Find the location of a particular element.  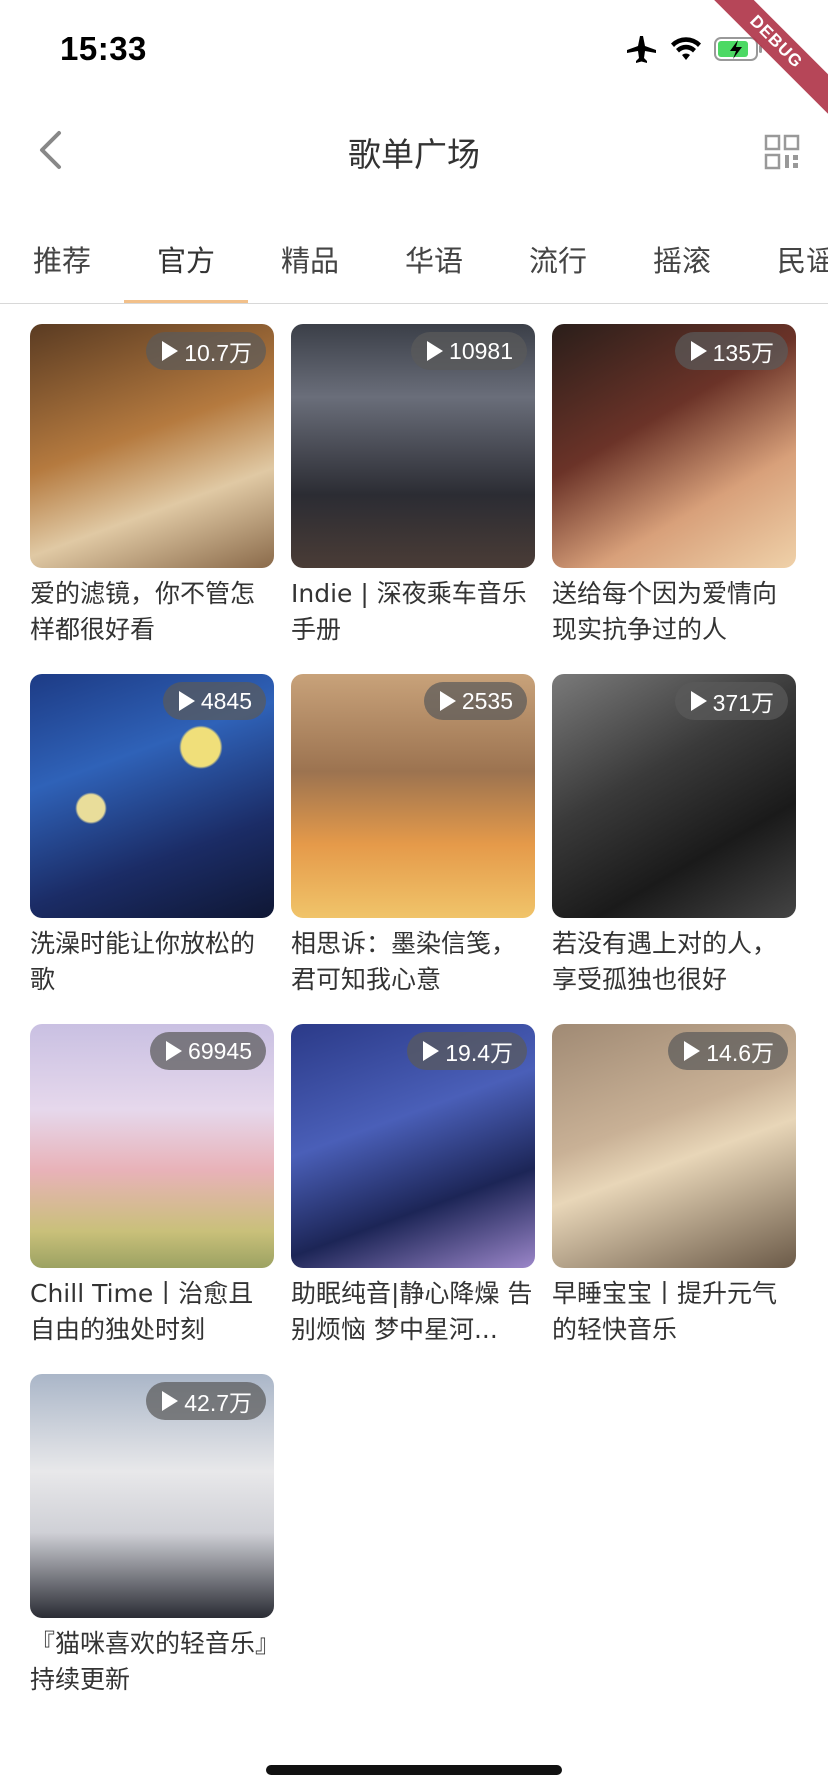

play-count-badge: 69945 is located at coordinates (208, 1051).